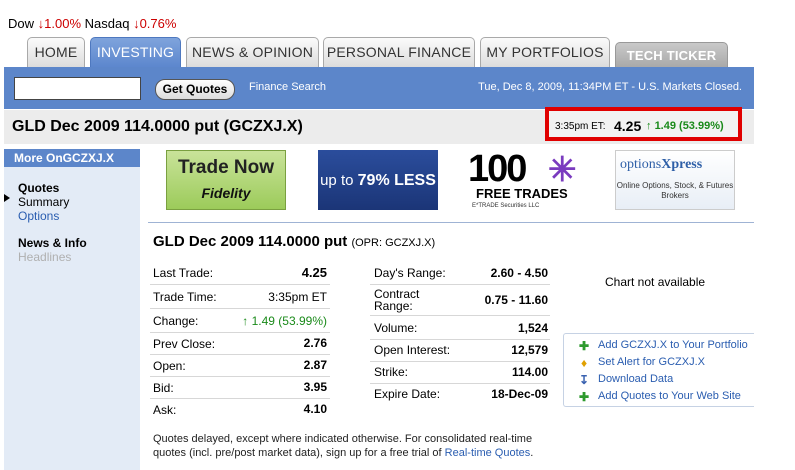 The height and width of the screenshot is (470, 795). What do you see at coordinates (399, 52) in the screenshot?
I see `tab-personal-finance: PERSONAL FINANCE` at bounding box center [399, 52].